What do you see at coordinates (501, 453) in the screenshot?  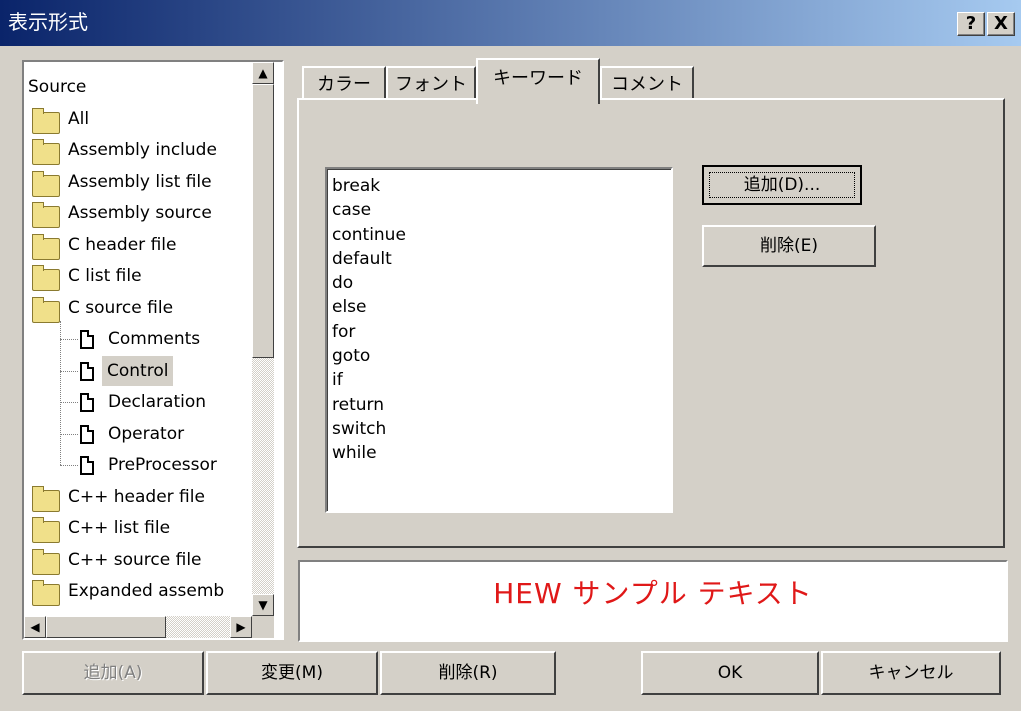 I see `keyword-item: while` at bounding box center [501, 453].